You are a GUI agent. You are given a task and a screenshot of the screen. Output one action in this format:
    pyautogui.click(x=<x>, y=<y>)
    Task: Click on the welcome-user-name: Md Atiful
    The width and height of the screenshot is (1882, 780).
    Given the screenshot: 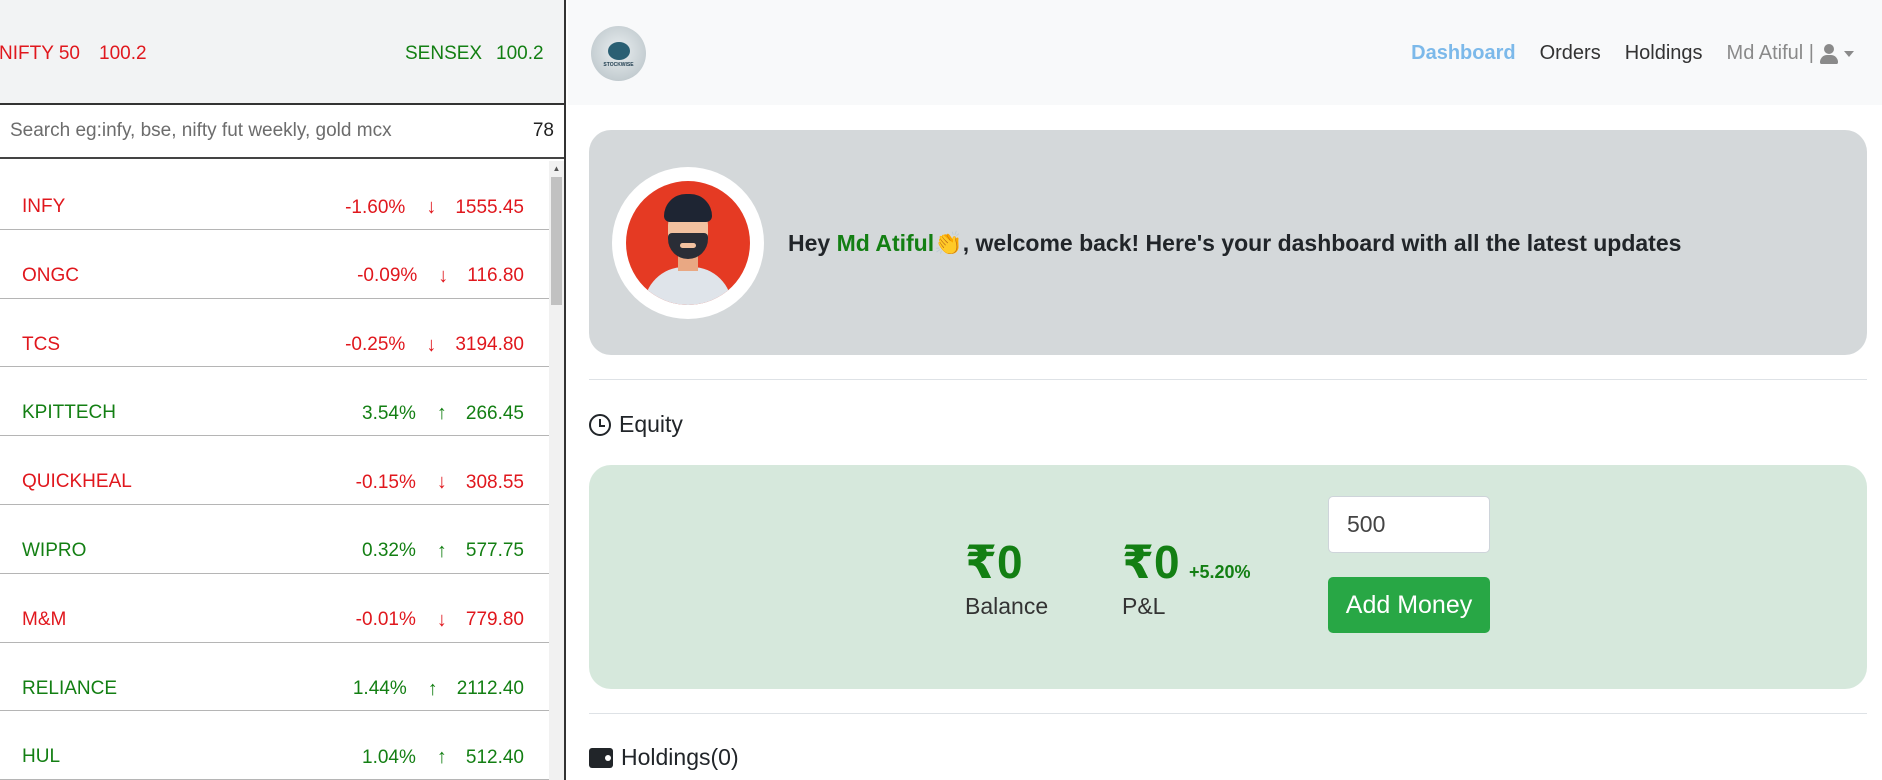 What is the action you would take?
    pyautogui.click(x=885, y=243)
    